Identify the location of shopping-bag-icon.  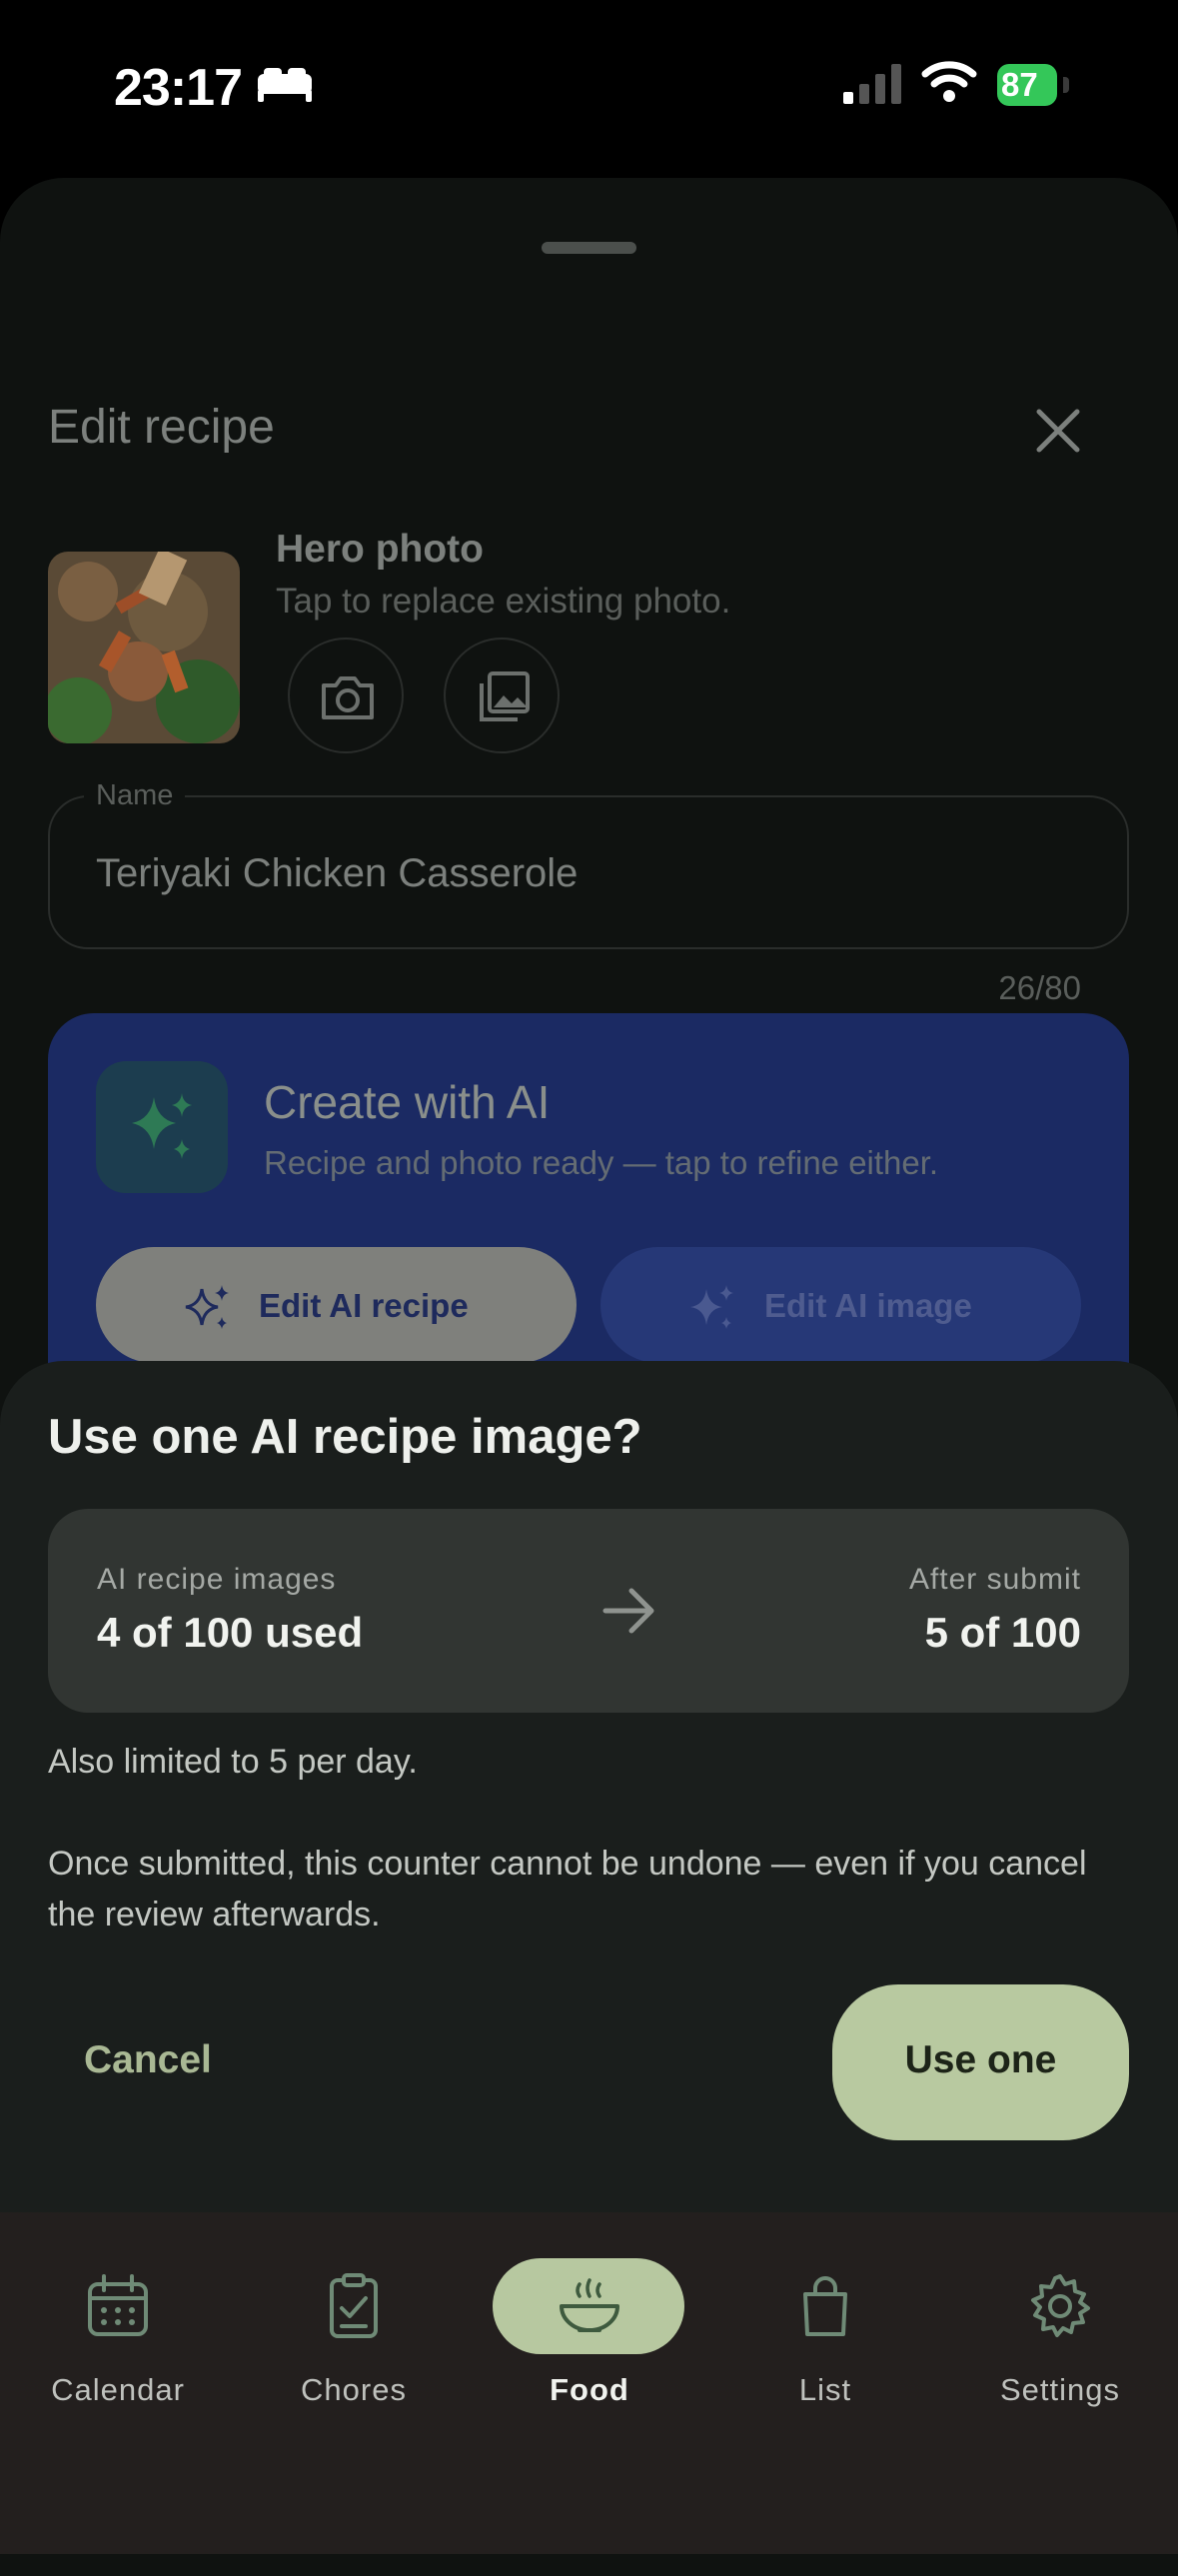
(825, 2306).